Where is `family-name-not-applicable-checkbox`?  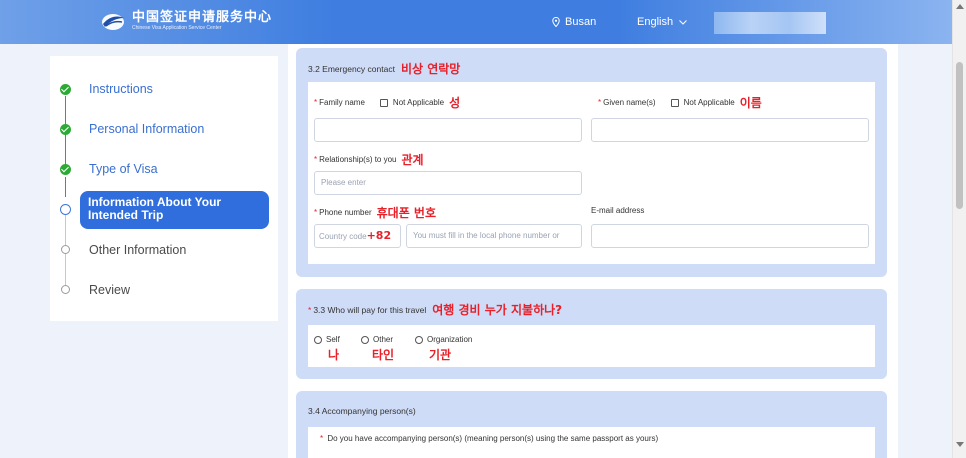
family-name-not-applicable-checkbox is located at coordinates (383, 102).